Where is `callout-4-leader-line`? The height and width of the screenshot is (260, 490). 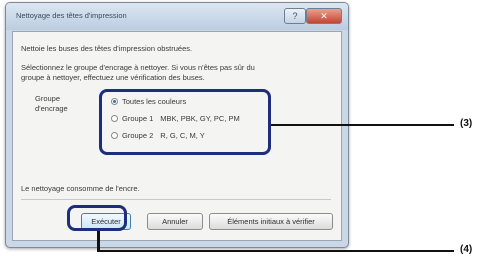
callout-4-leader-line is located at coordinates (275, 251).